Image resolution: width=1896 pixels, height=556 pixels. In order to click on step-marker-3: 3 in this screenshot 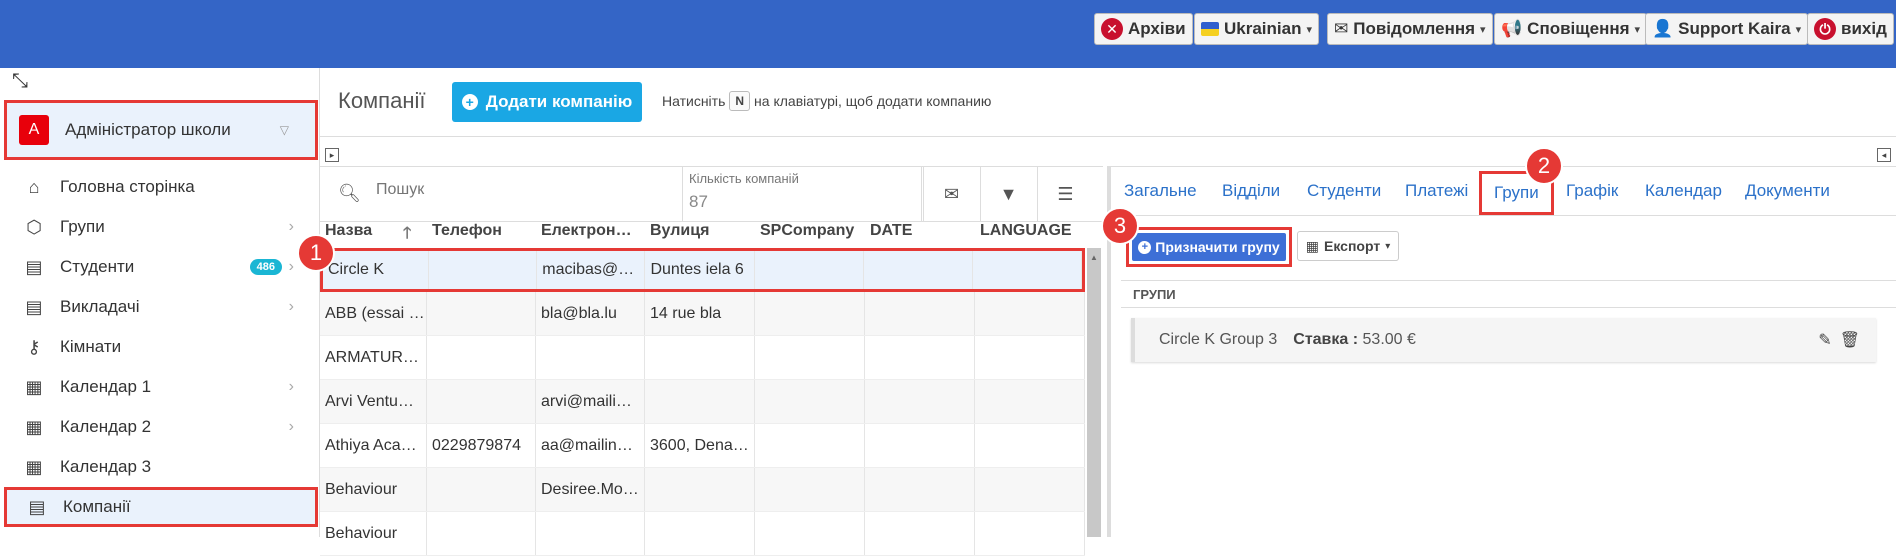, I will do `click(1120, 226)`.